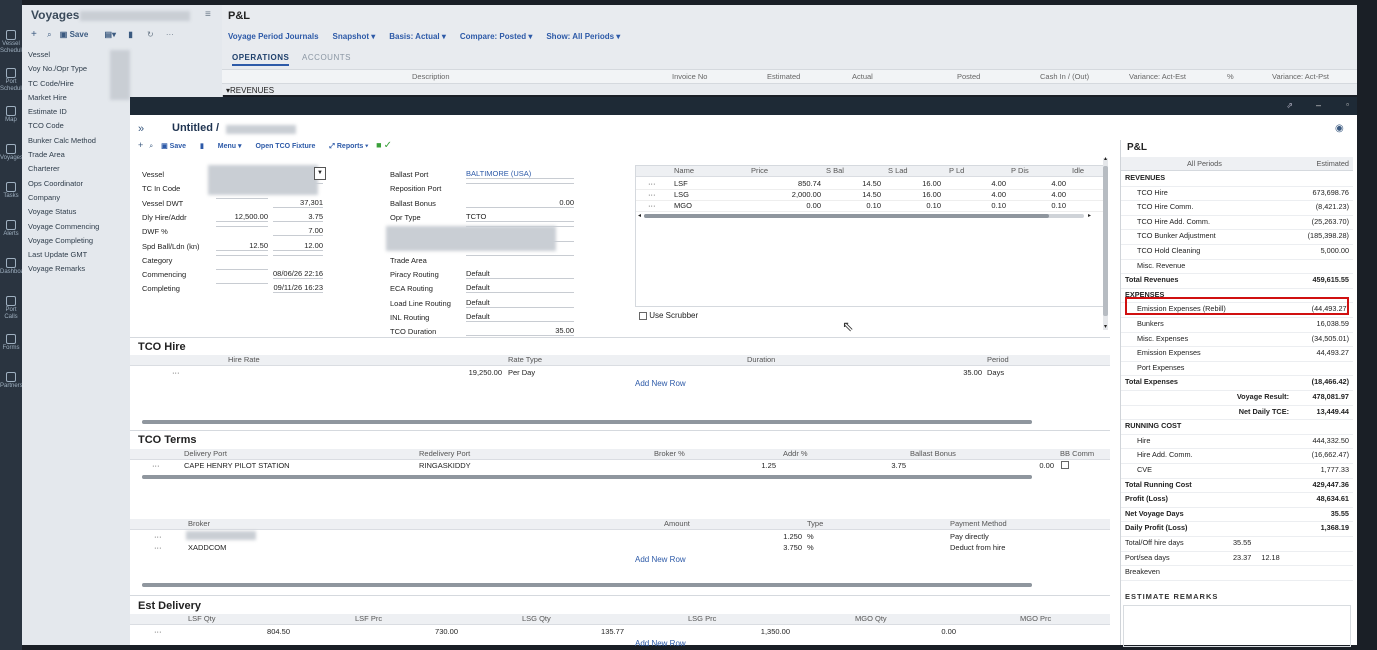  Describe the element at coordinates (1065, 465) in the screenshot. I see `bb-comm-checkbox` at that location.